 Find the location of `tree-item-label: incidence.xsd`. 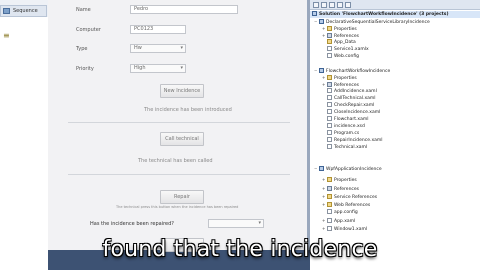

tree-item-label: incidence.xsd is located at coordinates (349, 126).